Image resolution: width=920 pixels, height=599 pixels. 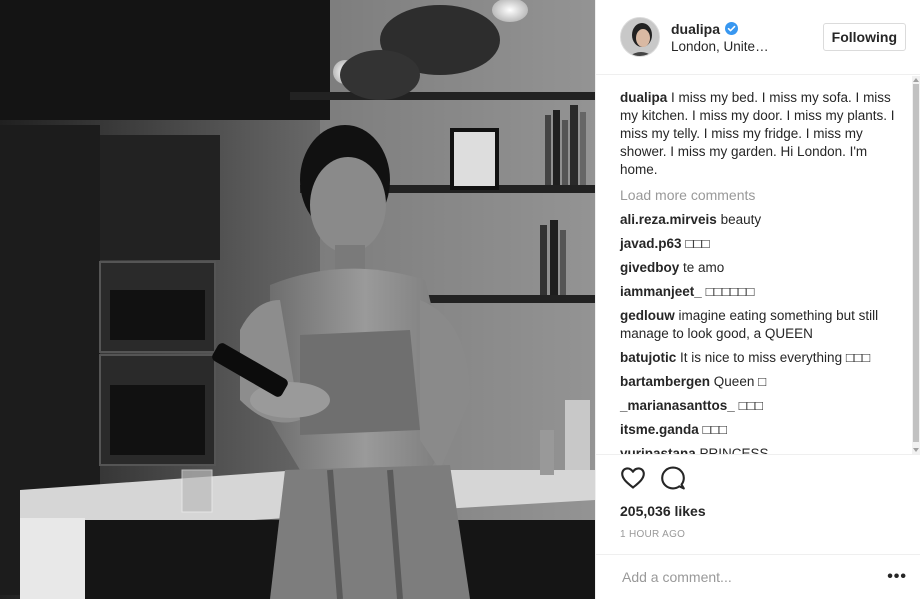 What do you see at coordinates (747, 37) in the screenshot?
I see `user-block: dualipa London, United Kingdom` at bounding box center [747, 37].